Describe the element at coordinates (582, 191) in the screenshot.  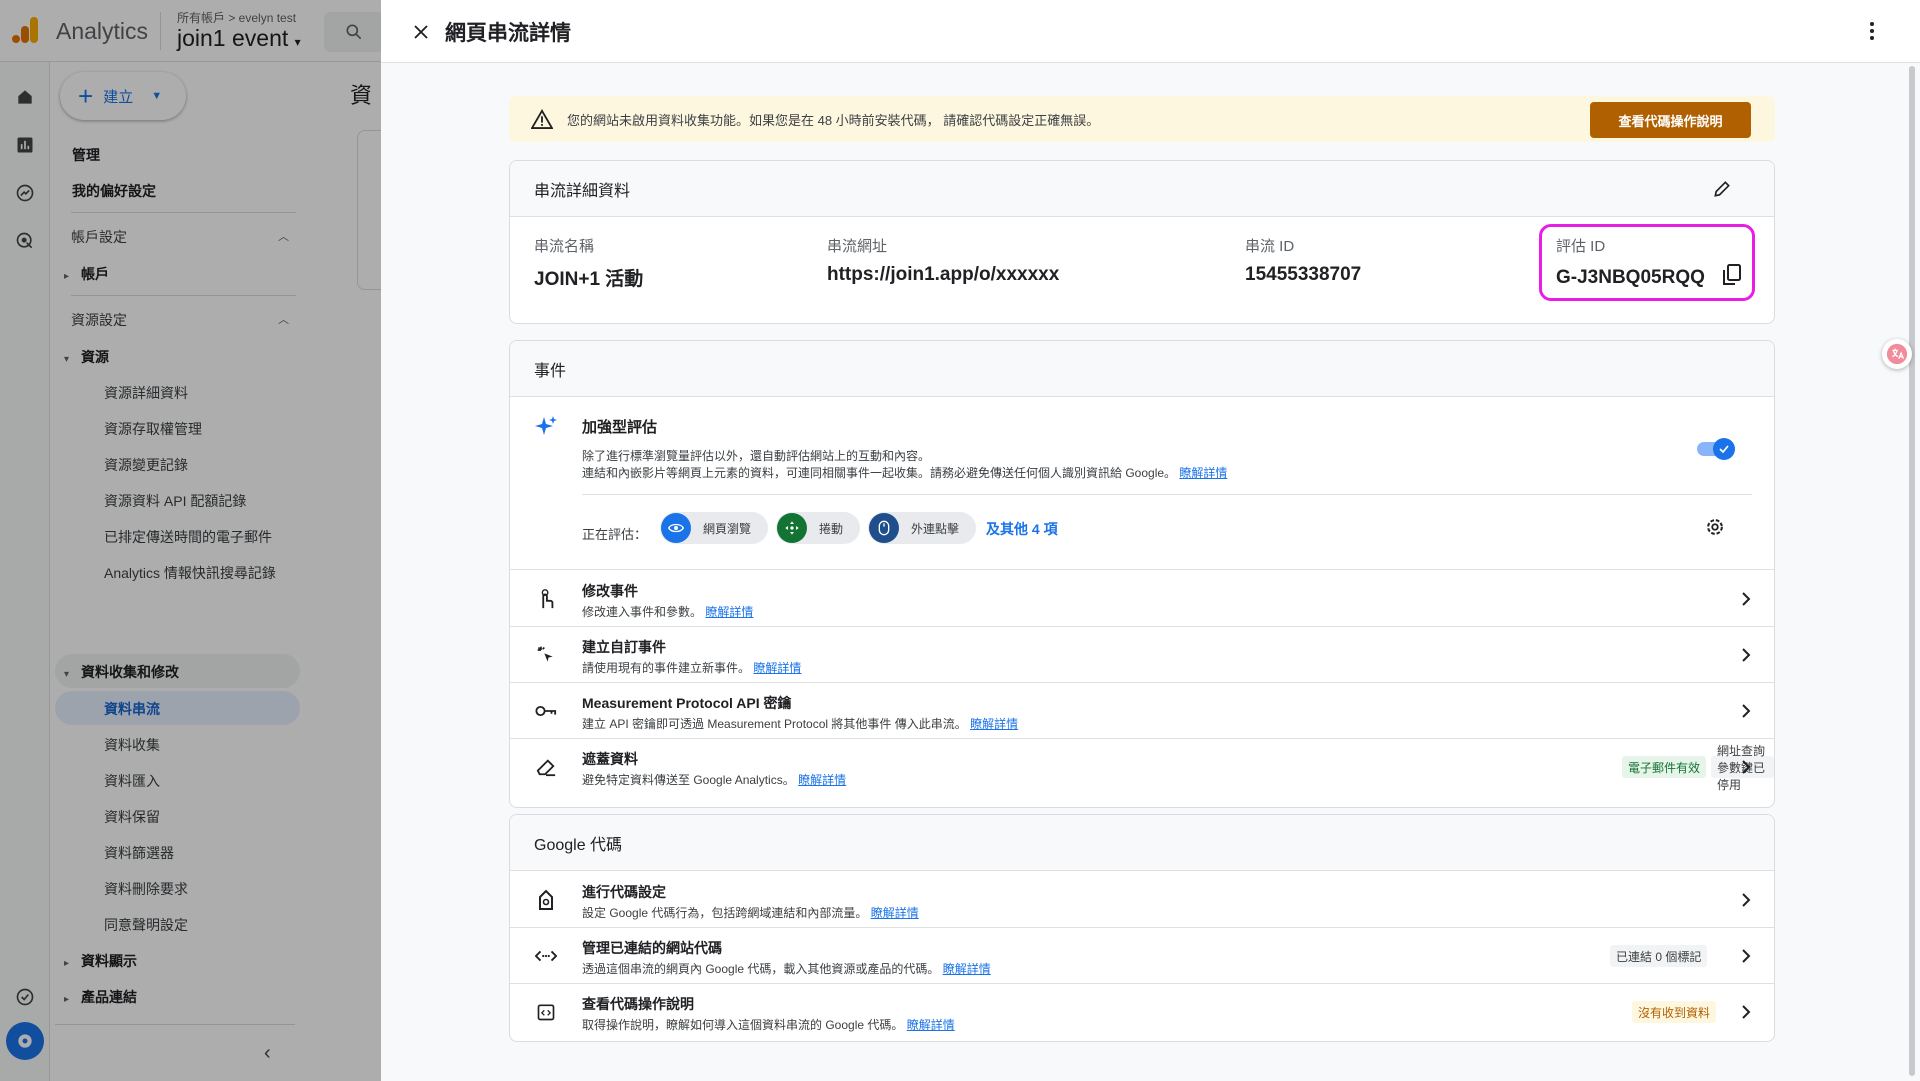
I see `card-title: 串流詳細資料` at that location.